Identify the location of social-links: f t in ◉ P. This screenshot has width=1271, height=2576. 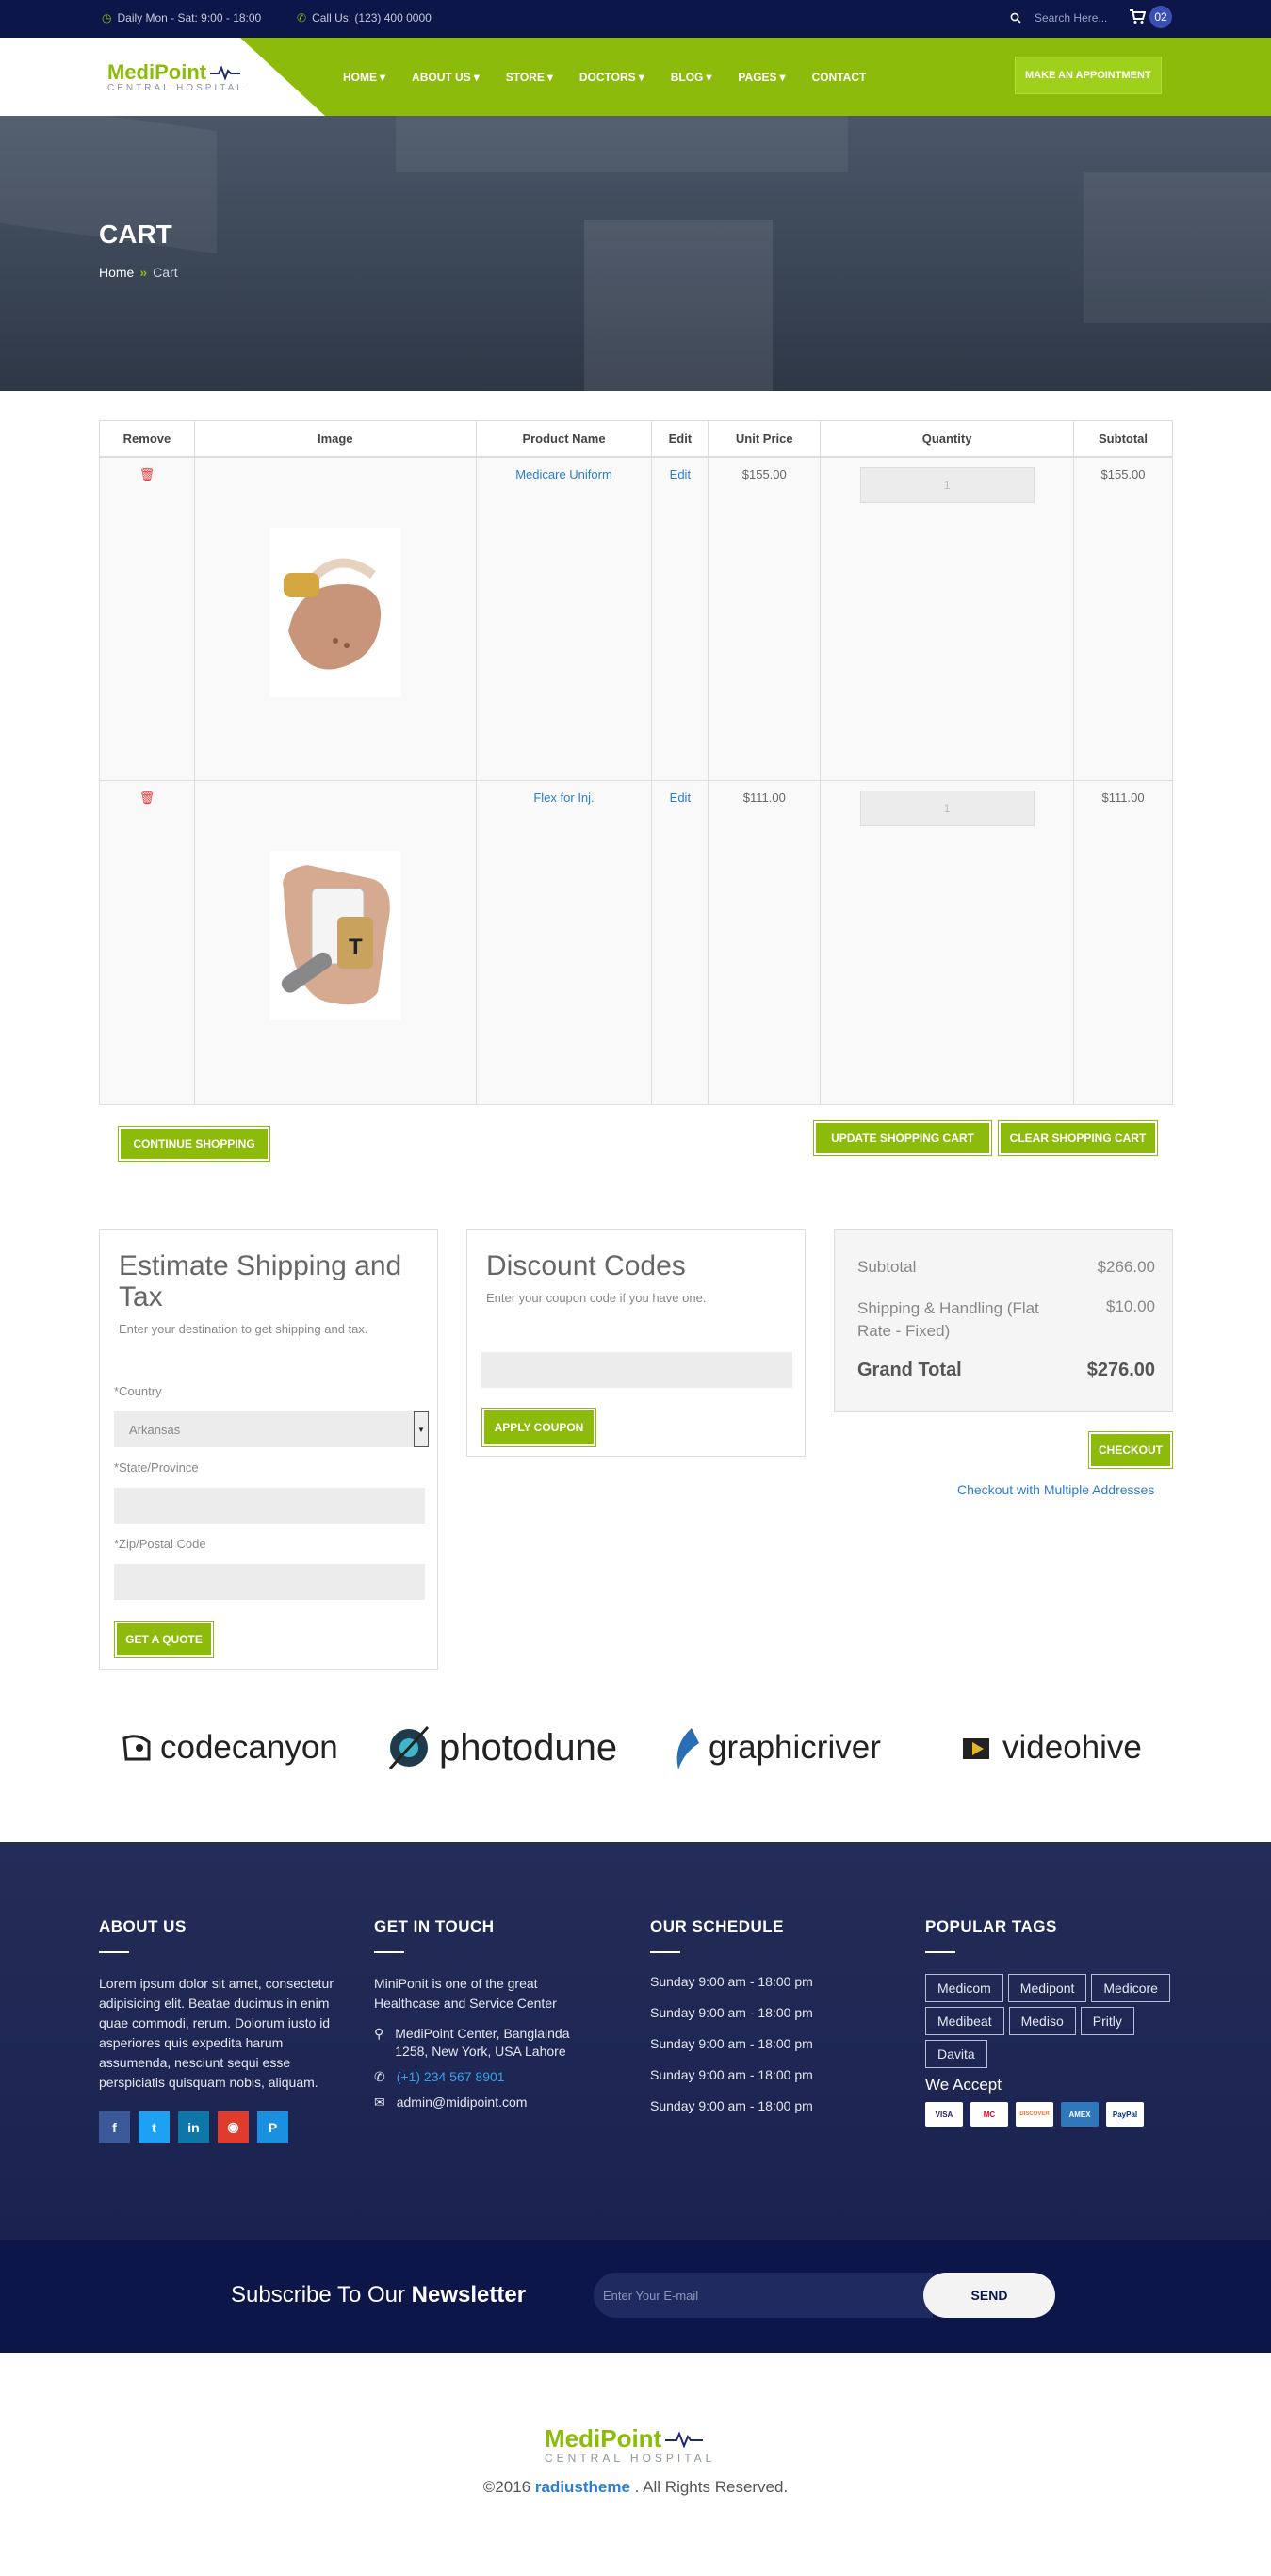
(216, 2127).